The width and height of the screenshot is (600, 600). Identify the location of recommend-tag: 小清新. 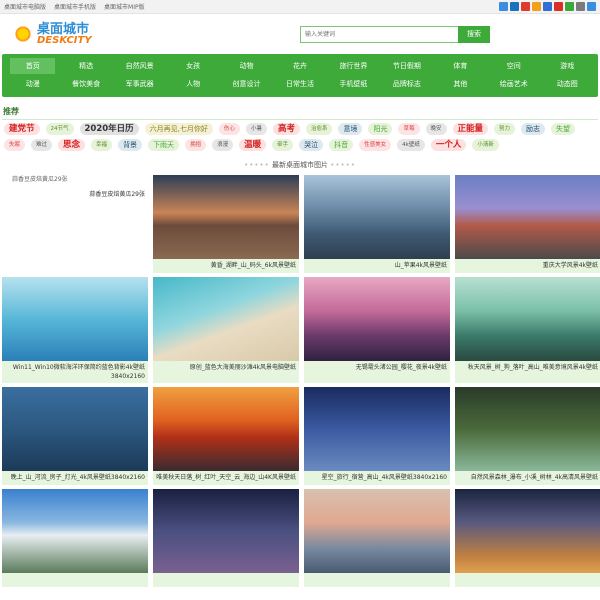
(485, 145).